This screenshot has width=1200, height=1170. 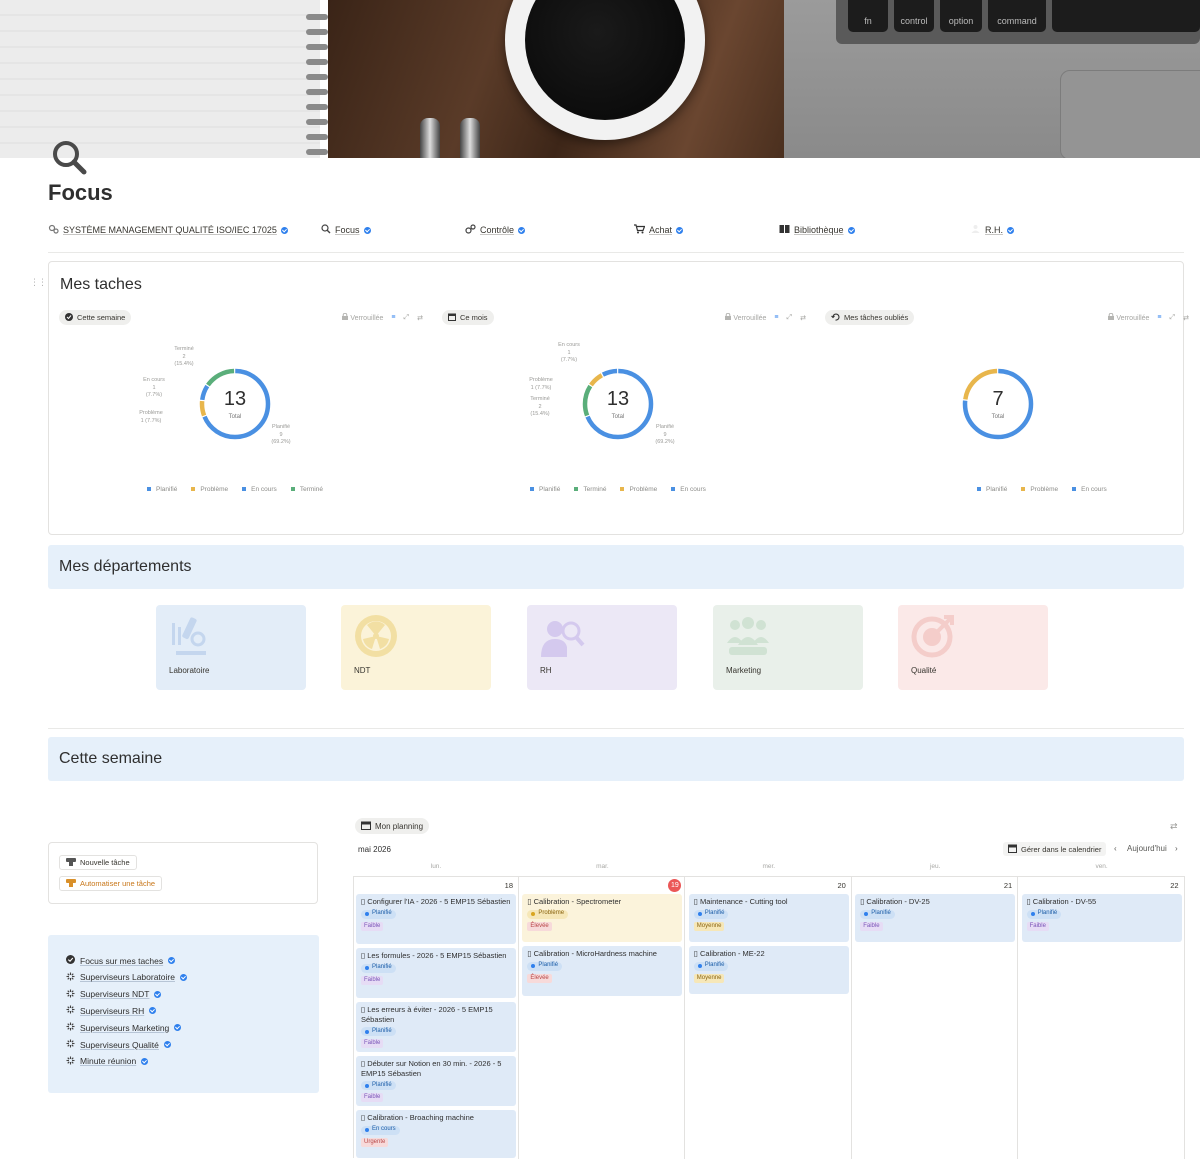 What do you see at coordinates (769, 866) in the screenshot?
I see `weekday-label: mer.` at bounding box center [769, 866].